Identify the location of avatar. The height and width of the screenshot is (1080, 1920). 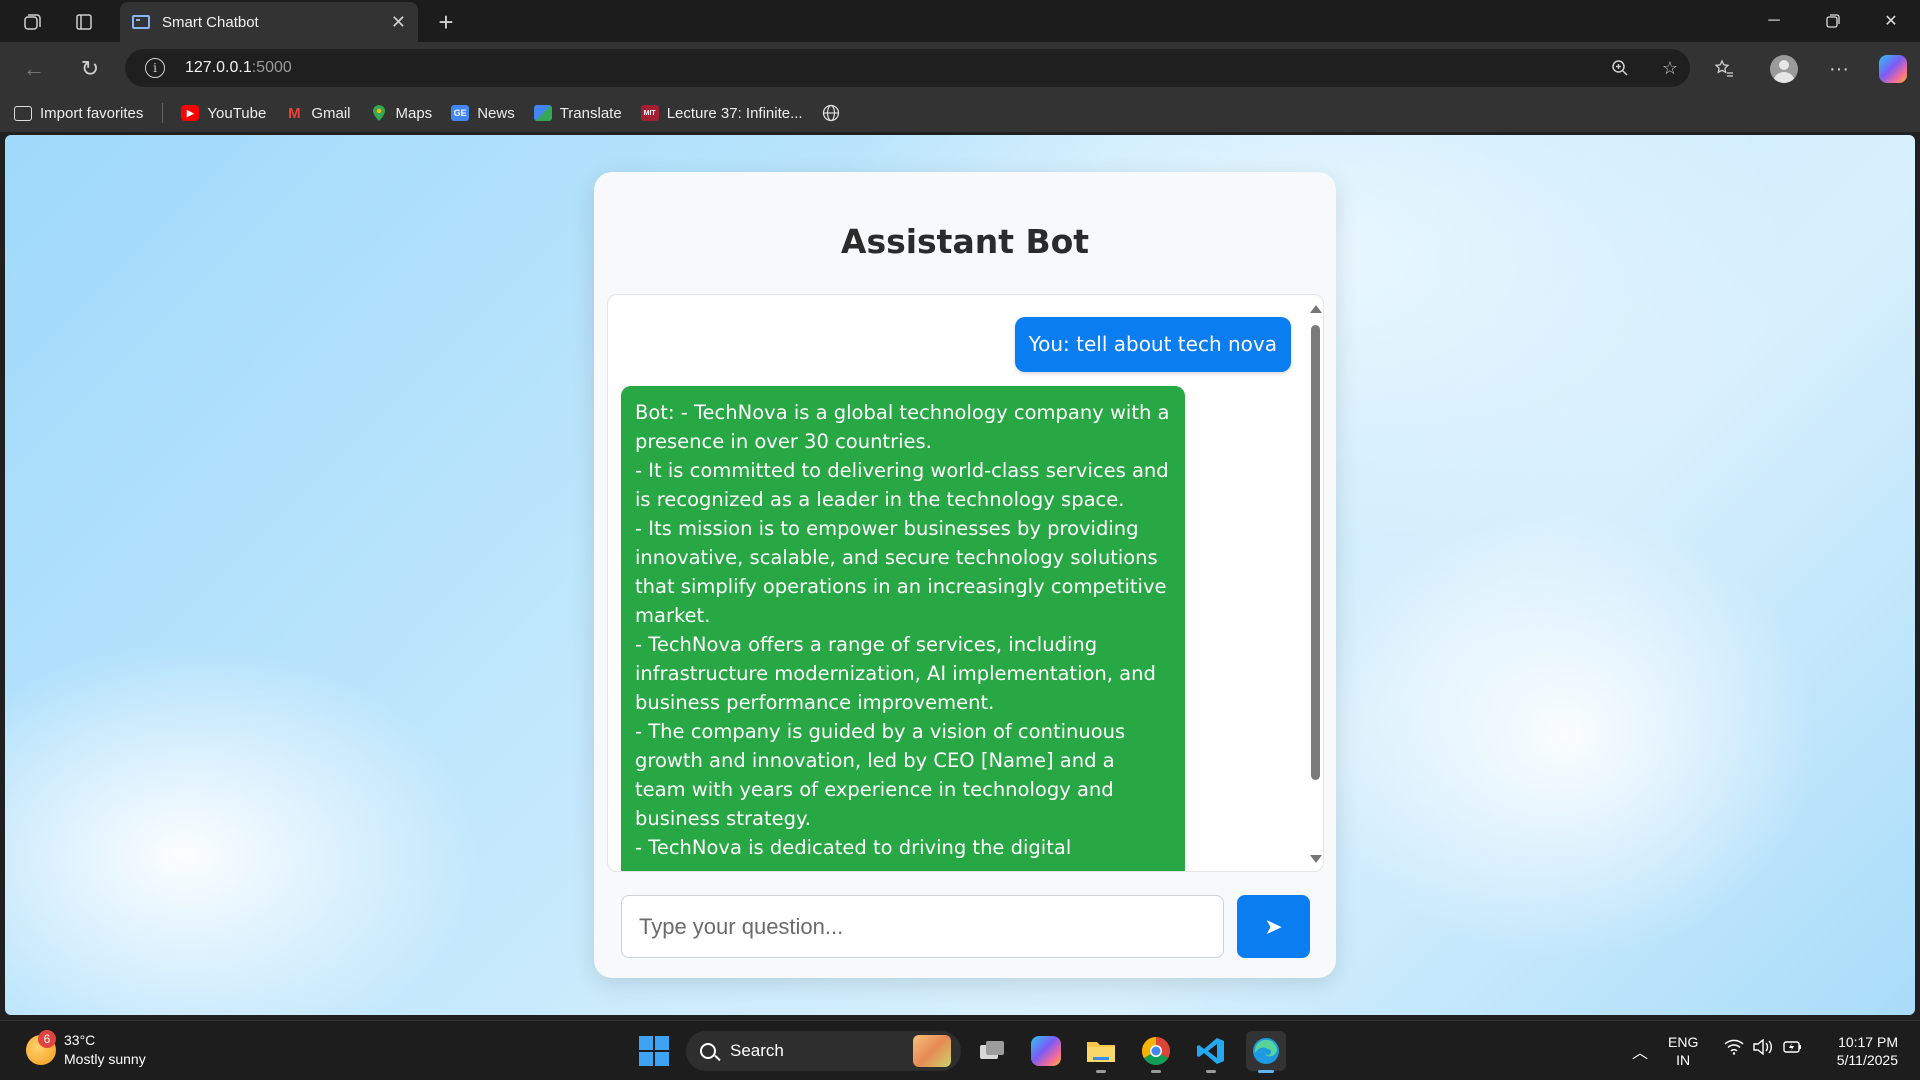
(1784, 69).